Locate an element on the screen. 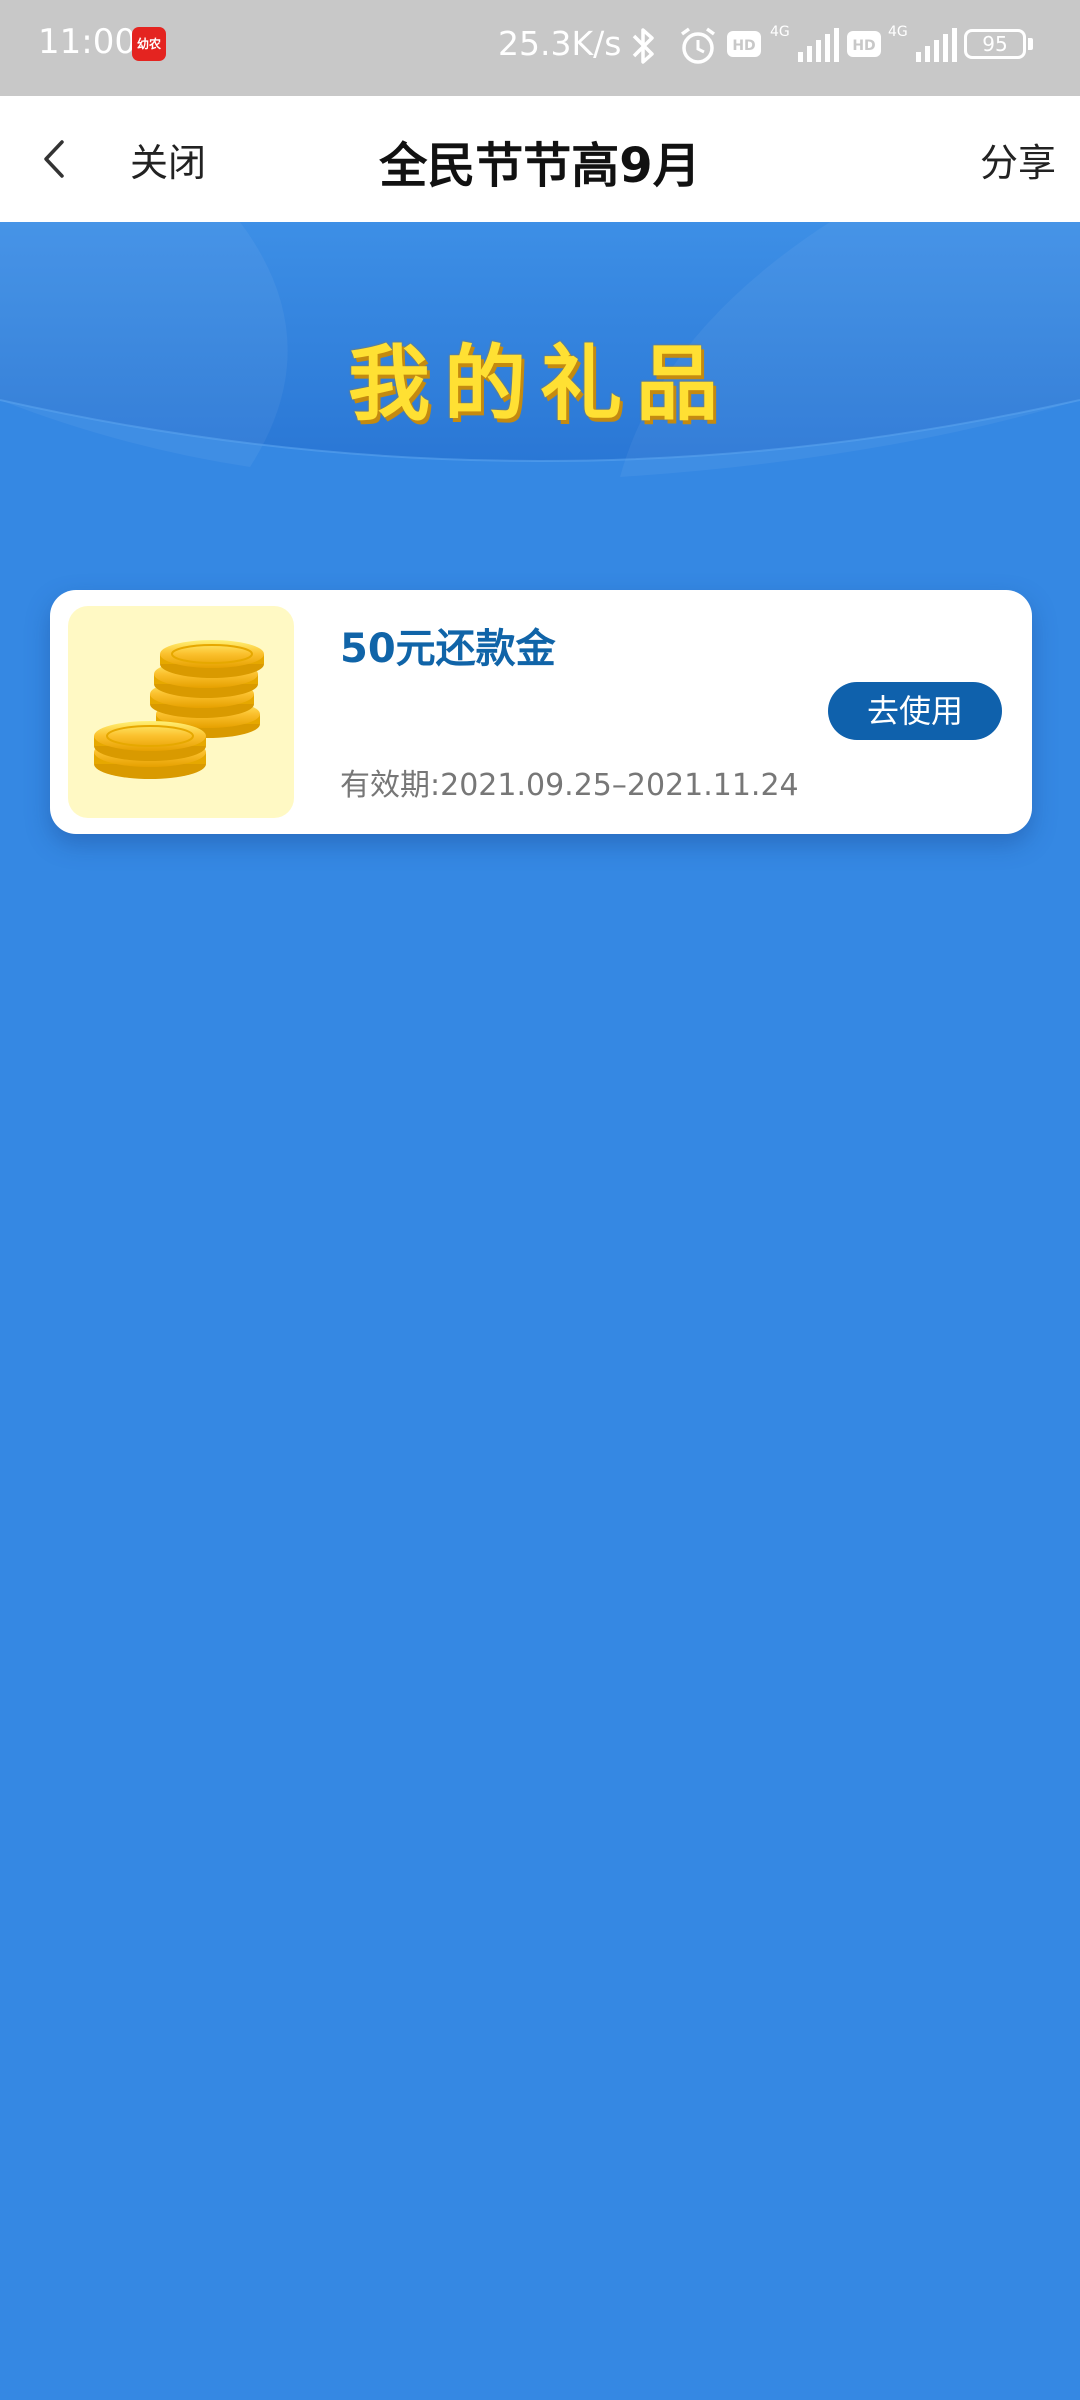 Image resolution: width=1080 pixels, height=2400 pixels. back-icon is located at coordinates (60, 159).